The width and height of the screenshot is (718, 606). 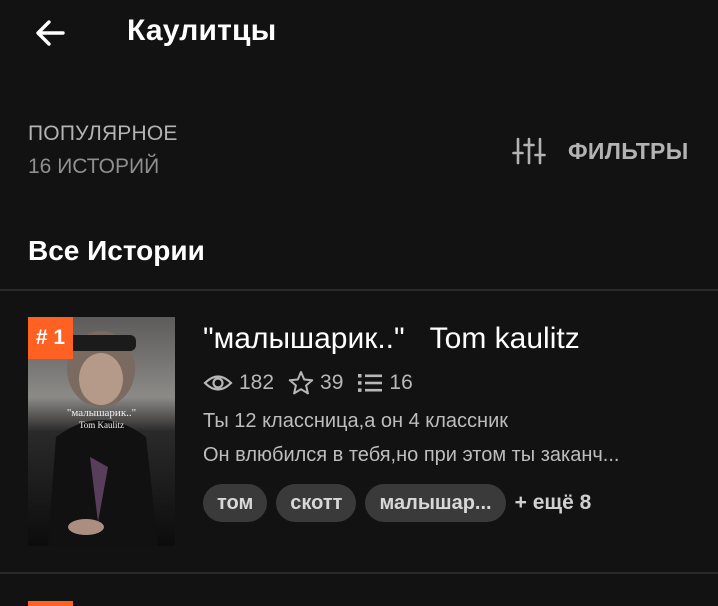 What do you see at coordinates (257, 382) in the screenshot?
I see `views-count: 182` at bounding box center [257, 382].